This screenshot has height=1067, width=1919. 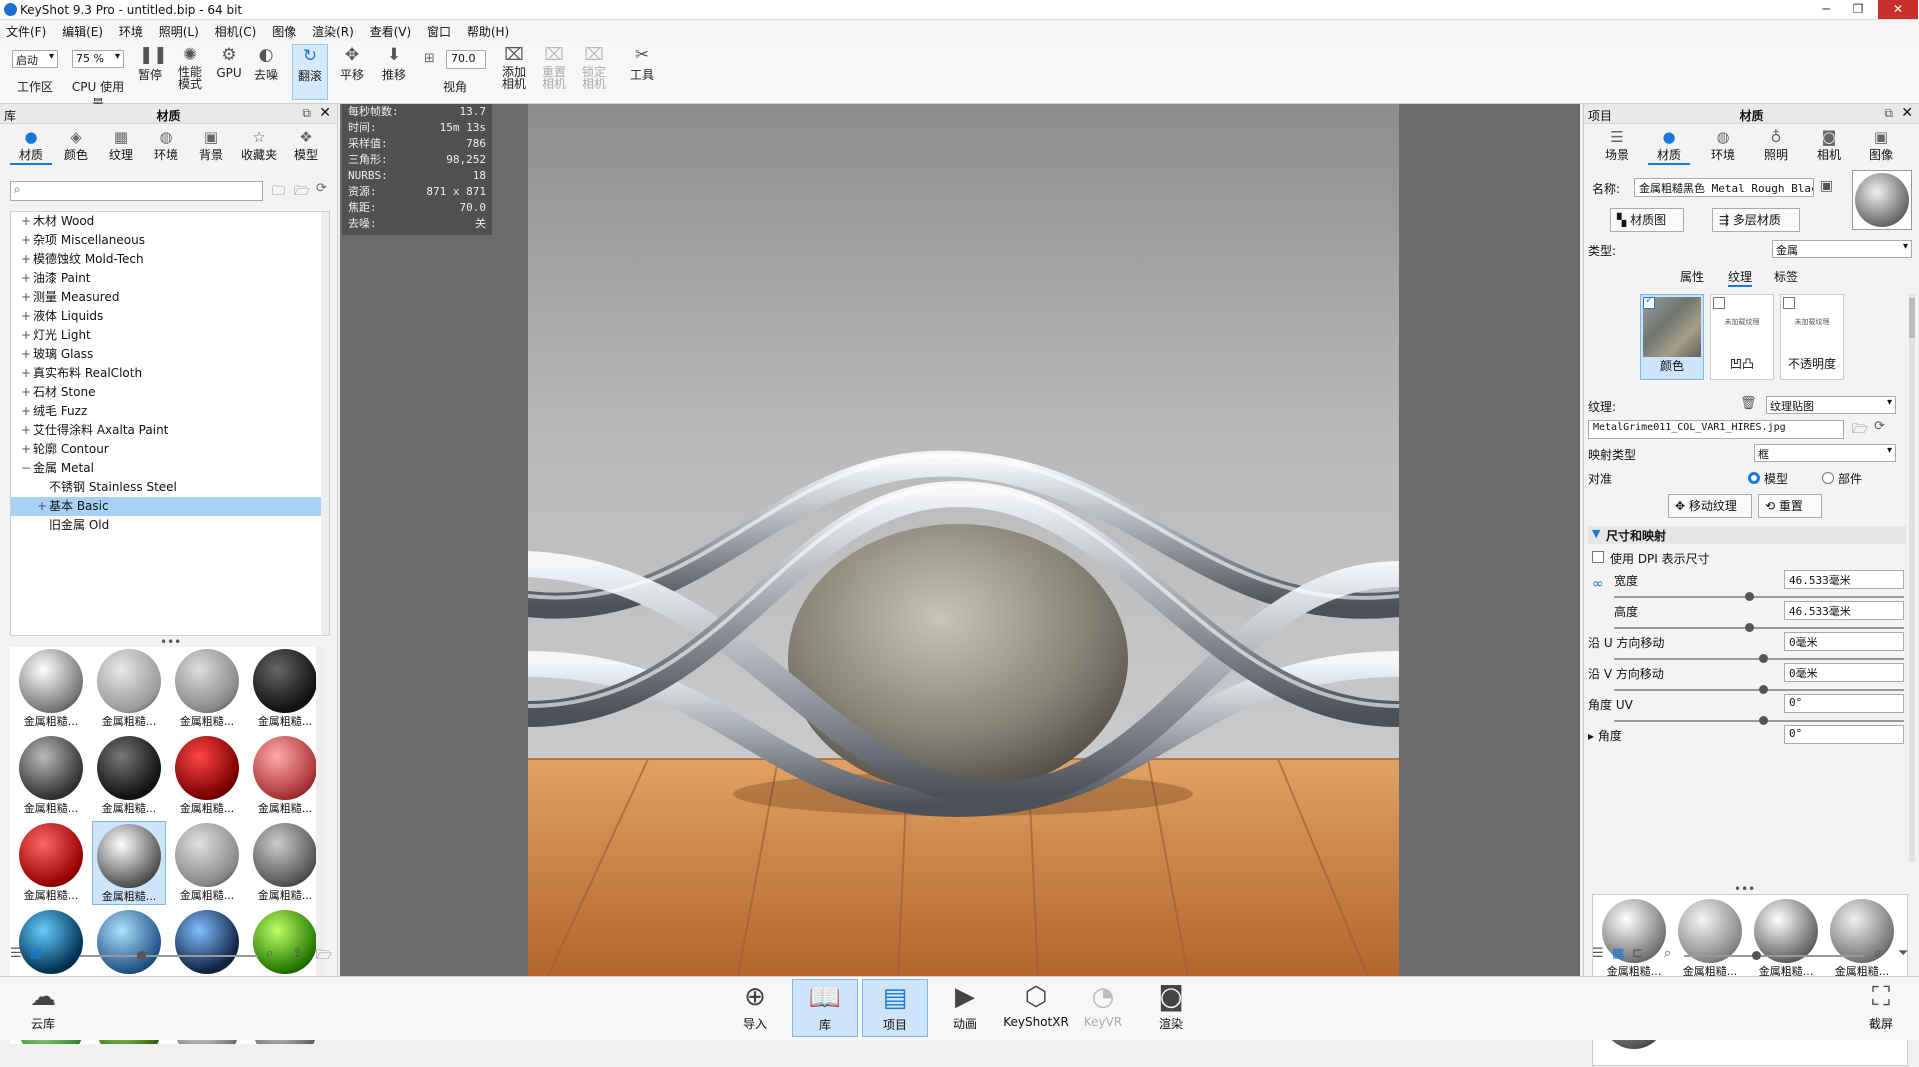 I want to click on tree-item: + 艾仕得涂料 Axalta Paint, so click(x=170, y=430).